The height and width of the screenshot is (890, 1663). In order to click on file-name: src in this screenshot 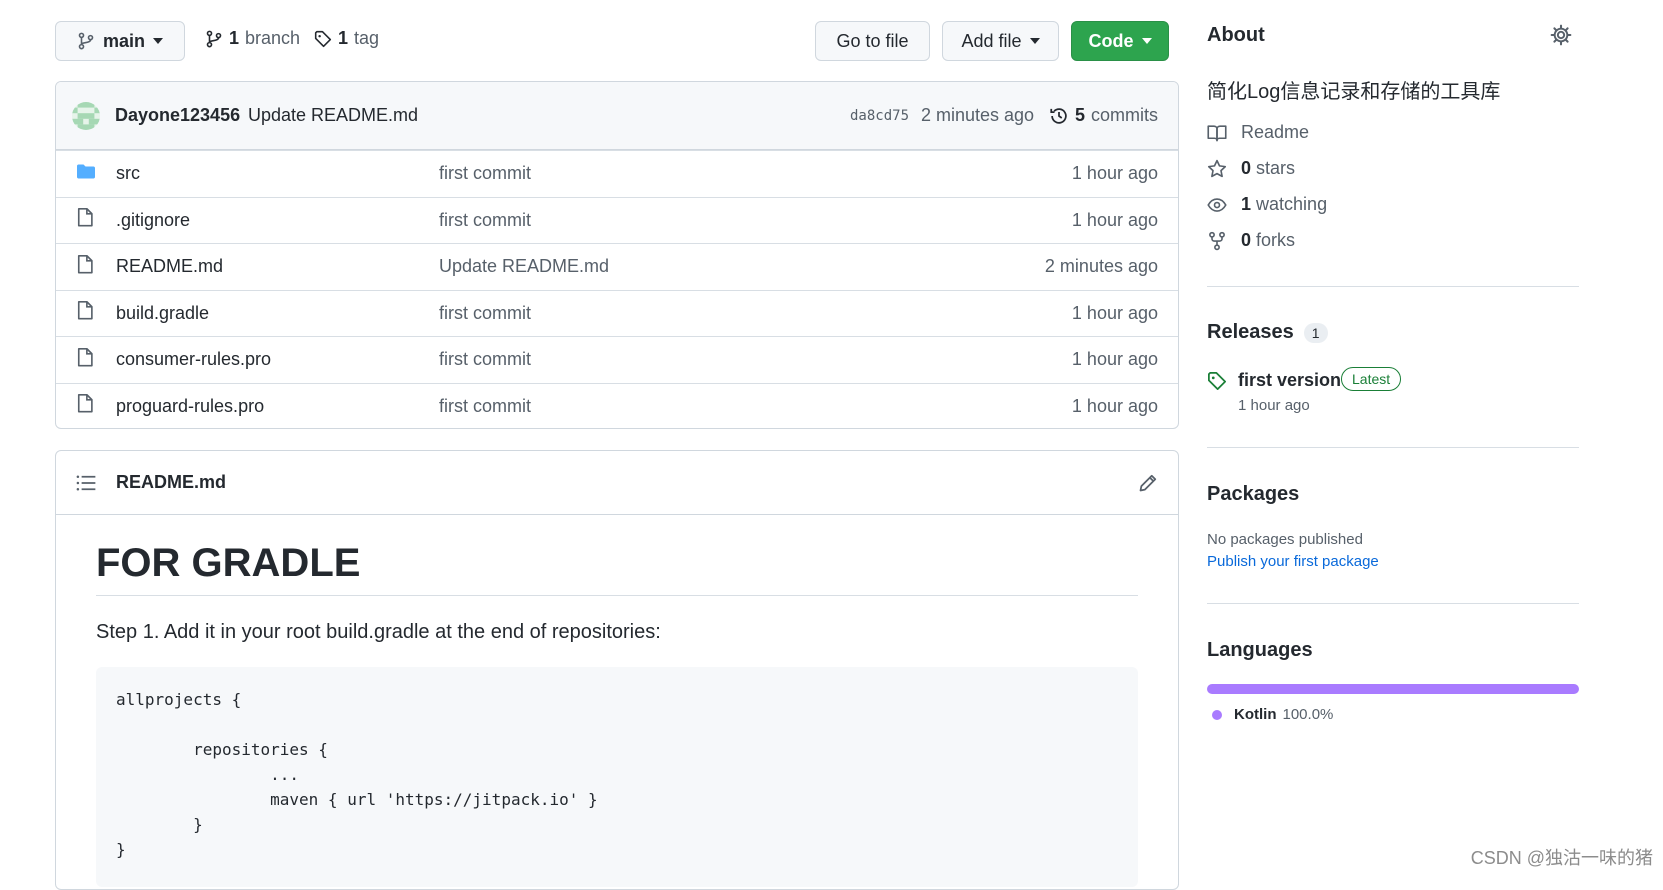, I will do `click(128, 173)`.